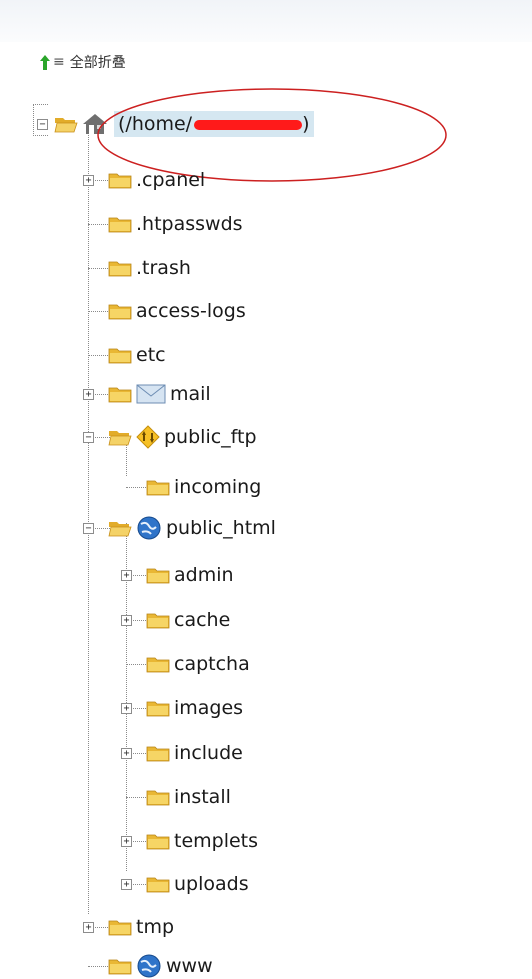  Describe the element at coordinates (189, 224) in the screenshot. I see `tree-node-label: .htpasswds` at that location.